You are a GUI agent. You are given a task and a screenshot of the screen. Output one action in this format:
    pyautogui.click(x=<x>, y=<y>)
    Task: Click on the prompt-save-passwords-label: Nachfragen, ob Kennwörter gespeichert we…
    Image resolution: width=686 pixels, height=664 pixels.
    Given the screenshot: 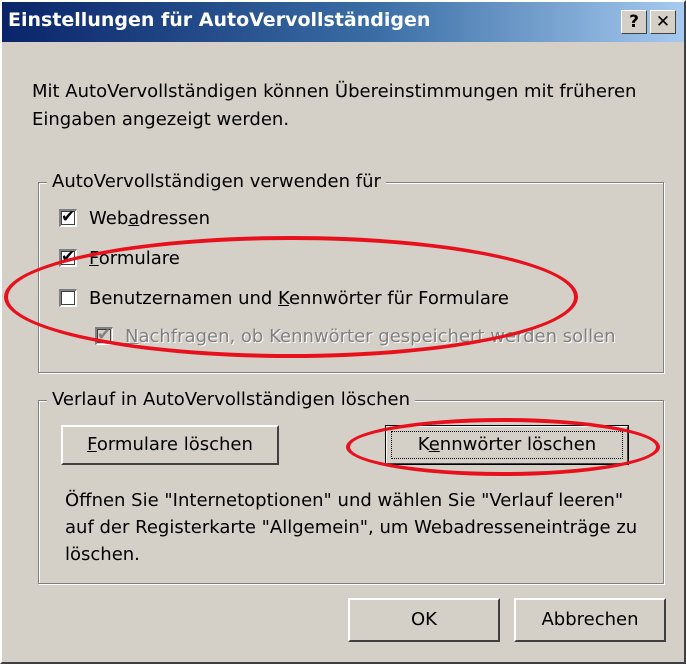 What is the action you would take?
    pyautogui.click(x=370, y=337)
    